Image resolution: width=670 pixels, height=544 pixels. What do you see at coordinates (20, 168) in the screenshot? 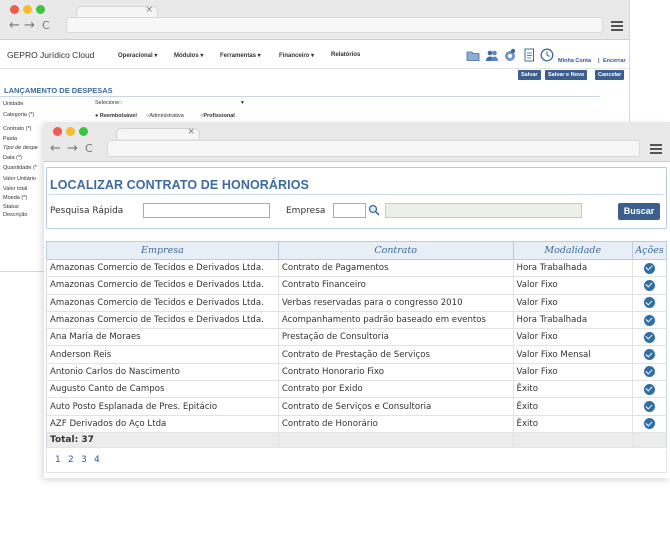
I see `label-quantidade: Quantidade (*` at bounding box center [20, 168].